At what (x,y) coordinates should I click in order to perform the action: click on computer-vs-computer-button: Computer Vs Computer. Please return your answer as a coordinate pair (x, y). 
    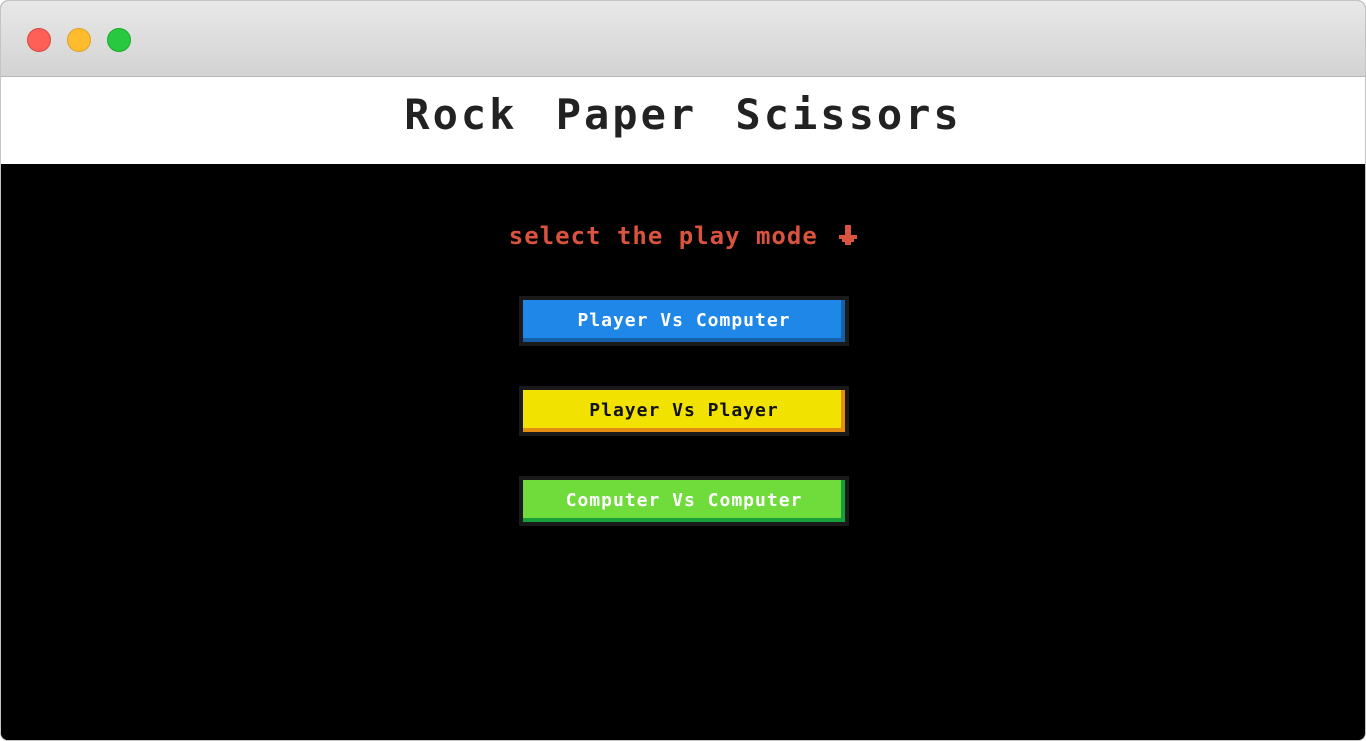
    Looking at the image, I should click on (684, 501).